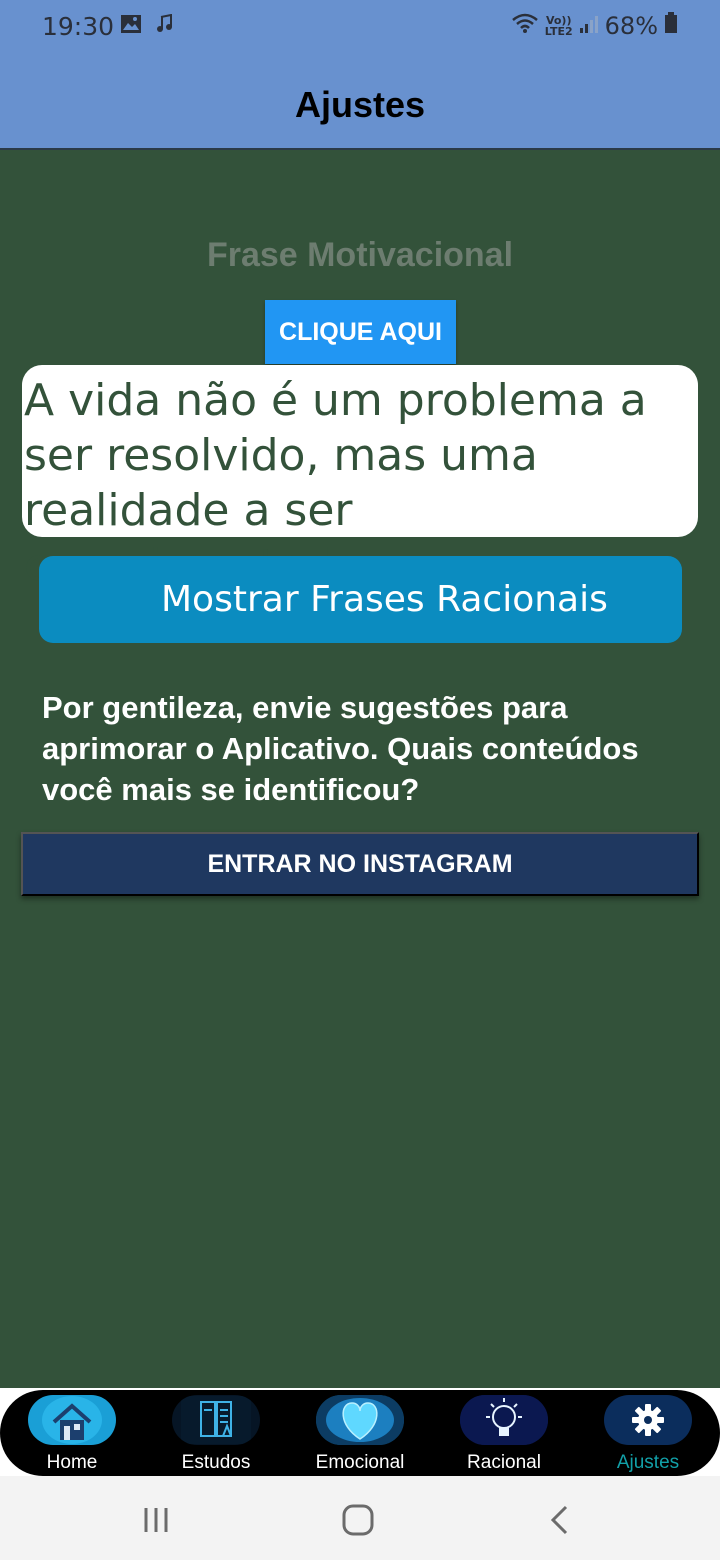 Image resolution: width=720 pixels, height=1560 pixels. What do you see at coordinates (358, 1522) in the screenshot?
I see `home-icon` at bounding box center [358, 1522].